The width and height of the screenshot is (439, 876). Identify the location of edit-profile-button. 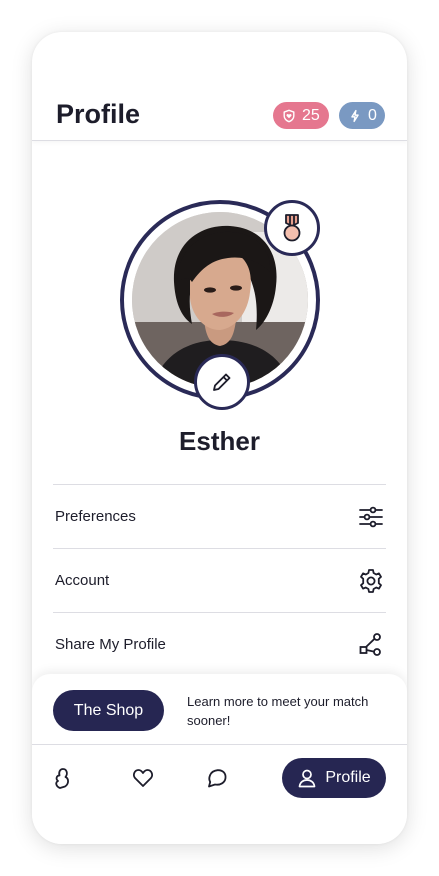
(222, 382).